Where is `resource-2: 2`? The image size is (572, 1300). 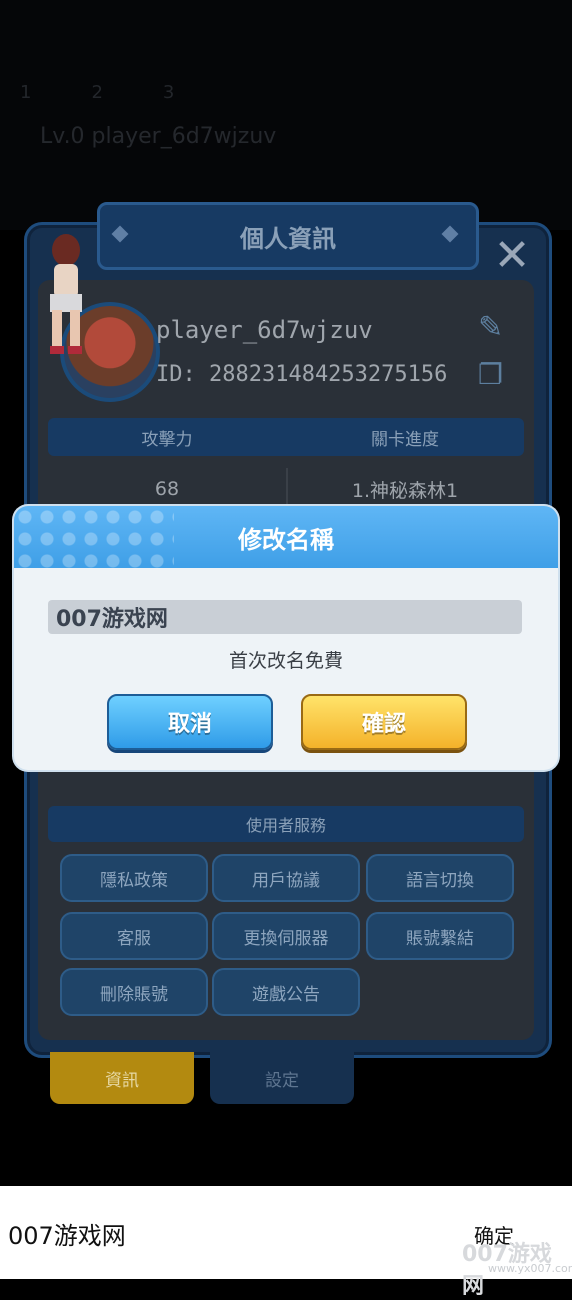
resource-2: 2 is located at coordinates (97, 92).